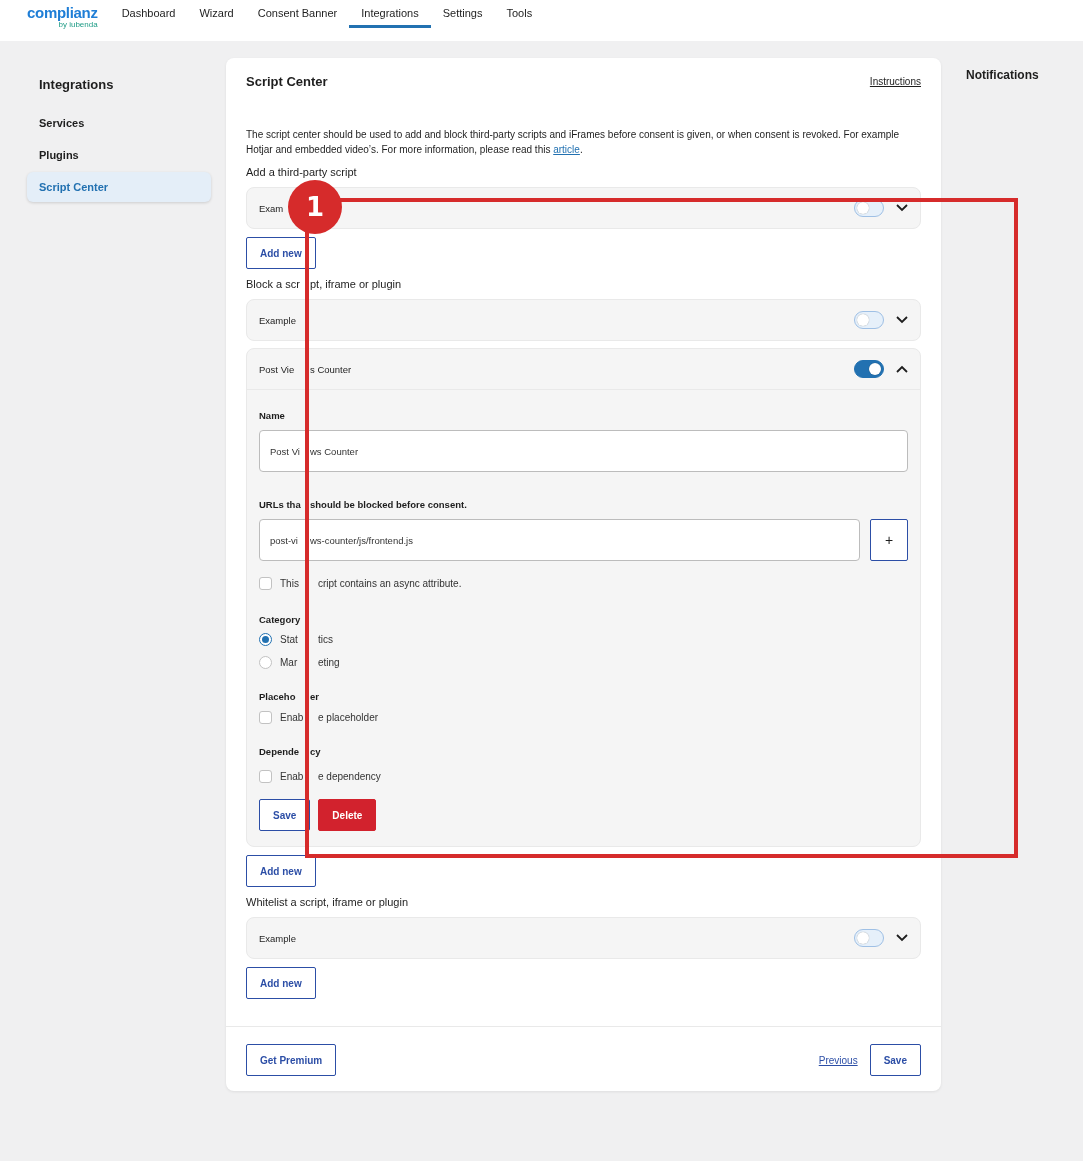  Describe the element at coordinates (573, 142) in the screenshot. I see `description-text: The script center should be used to add and block third-party scripts and iFrames before consent is given, or when consent is revoked. For example Hotjar and embedded video’s. For more information, please read this article.` at that location.